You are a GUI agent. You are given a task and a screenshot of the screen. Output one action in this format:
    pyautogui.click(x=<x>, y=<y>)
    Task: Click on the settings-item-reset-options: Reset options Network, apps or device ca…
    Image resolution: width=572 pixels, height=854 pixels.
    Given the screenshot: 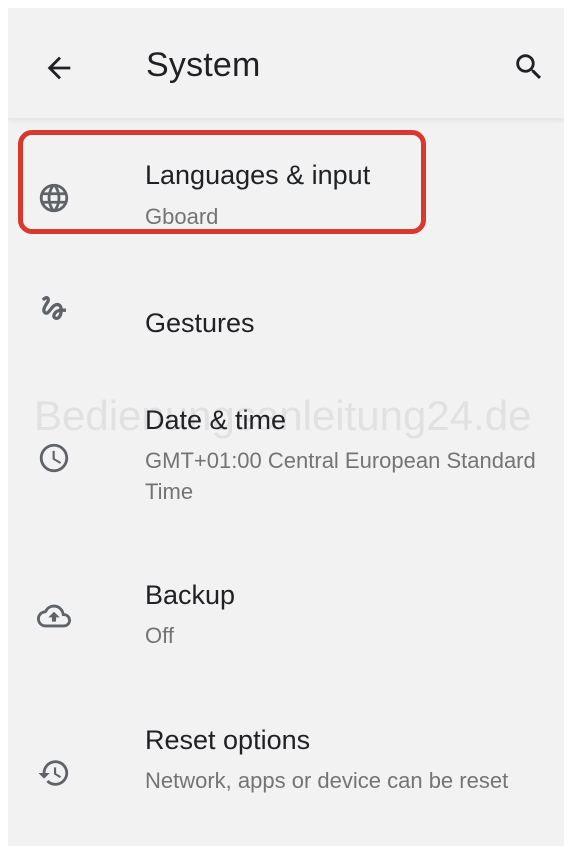 What is the action you would take?
    pyautogui.click(x=286, y=773)
    